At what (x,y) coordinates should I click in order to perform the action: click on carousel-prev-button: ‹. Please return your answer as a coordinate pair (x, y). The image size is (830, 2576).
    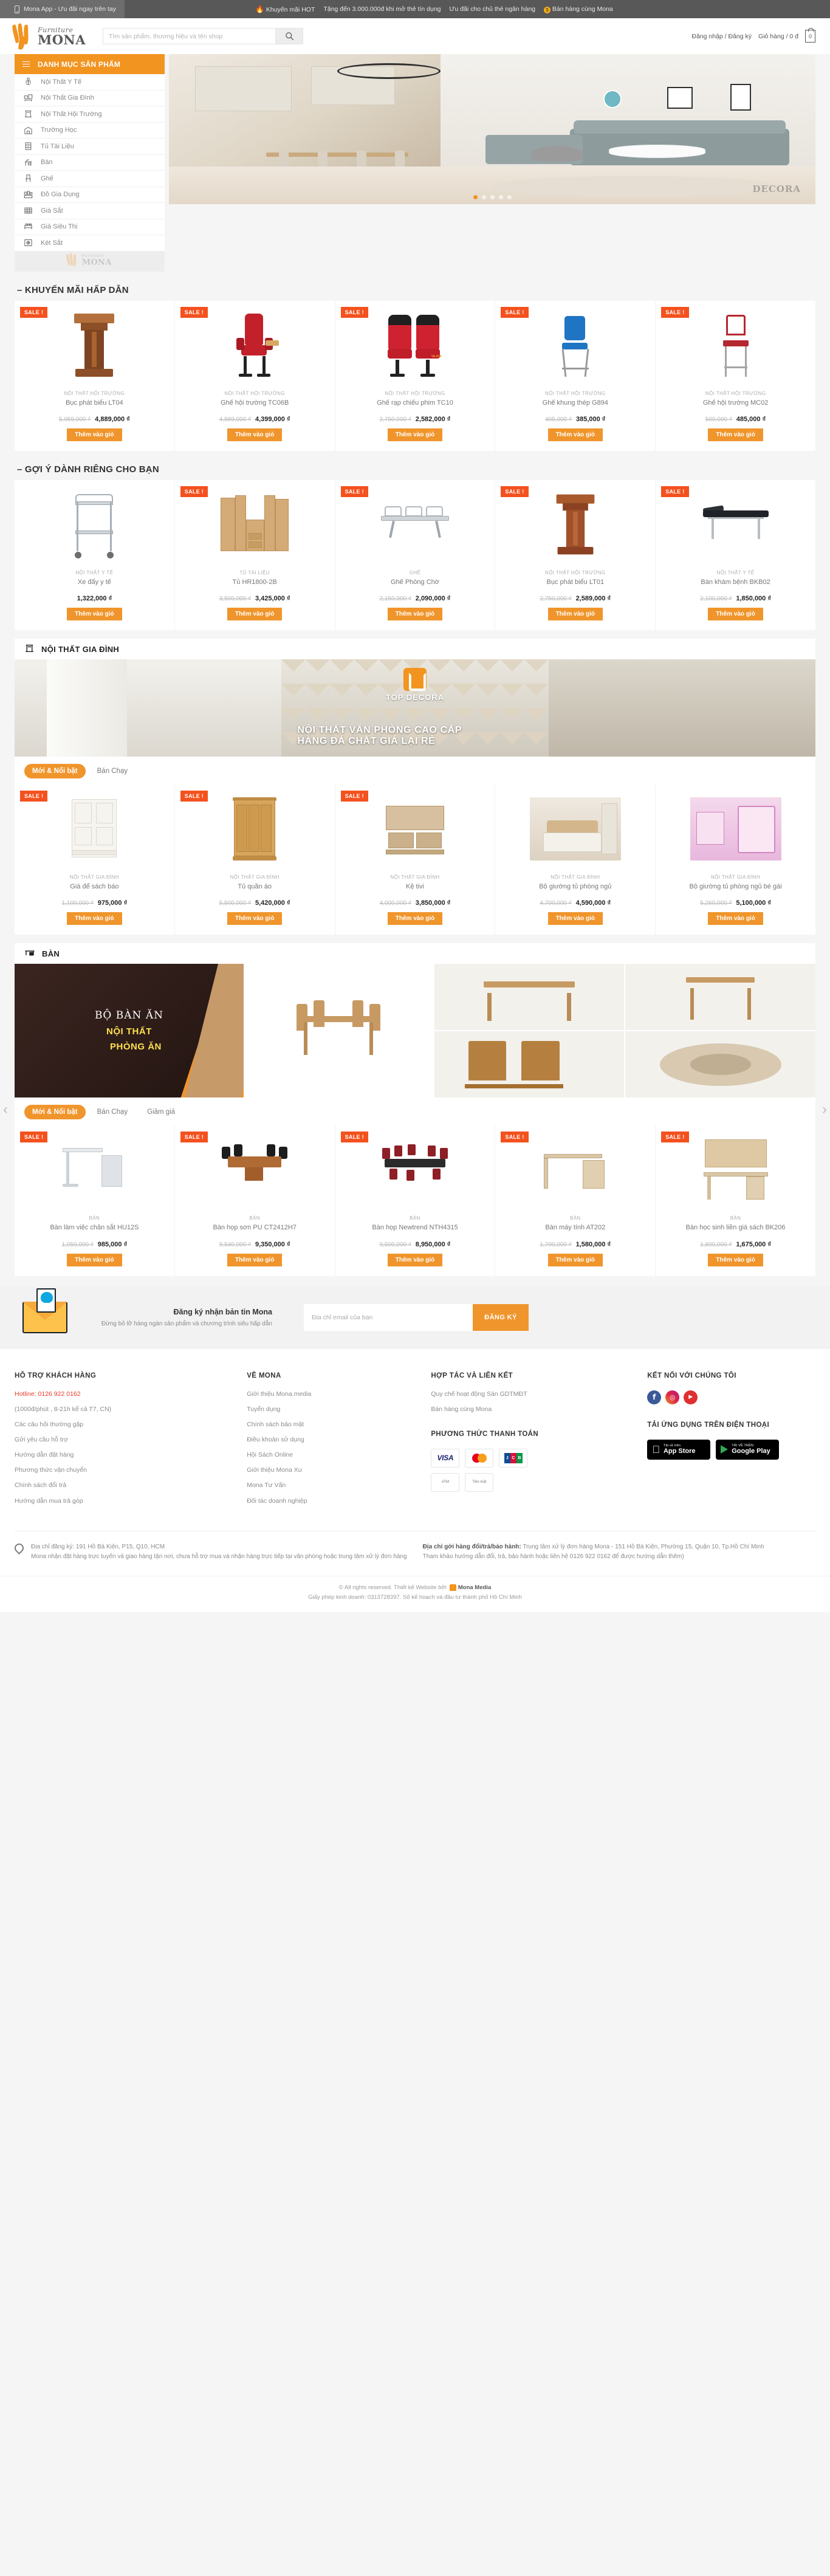
    Looking at the image, I should click on (5, 1109).